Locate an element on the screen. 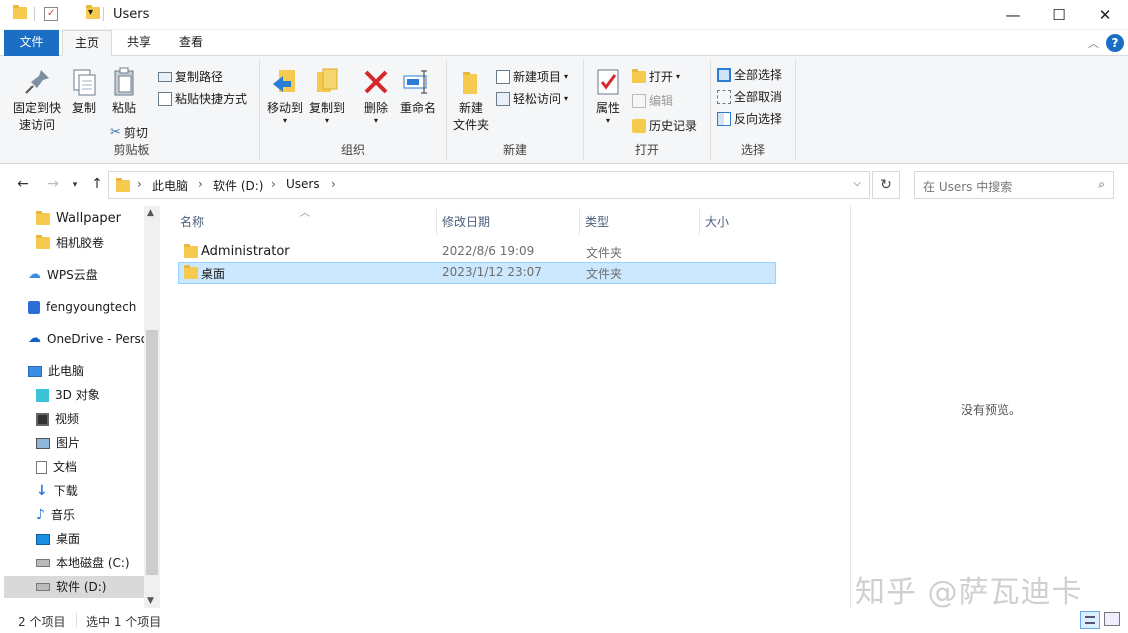 The height and width of the screenshot is (633, 1128). minimize-button: — is located at coordinates (1013, 15).